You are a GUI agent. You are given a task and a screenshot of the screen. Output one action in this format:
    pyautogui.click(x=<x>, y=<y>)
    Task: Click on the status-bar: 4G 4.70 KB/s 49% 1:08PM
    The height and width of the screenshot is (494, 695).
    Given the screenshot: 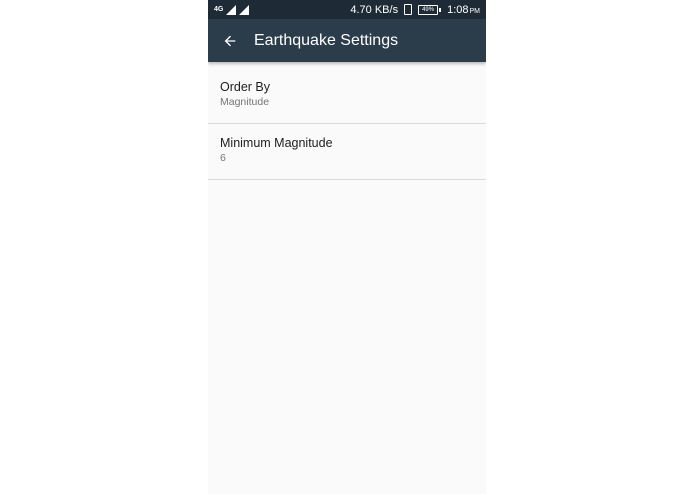 What is the action you would take?
    pyautogui.click(x=347, y=9)
    